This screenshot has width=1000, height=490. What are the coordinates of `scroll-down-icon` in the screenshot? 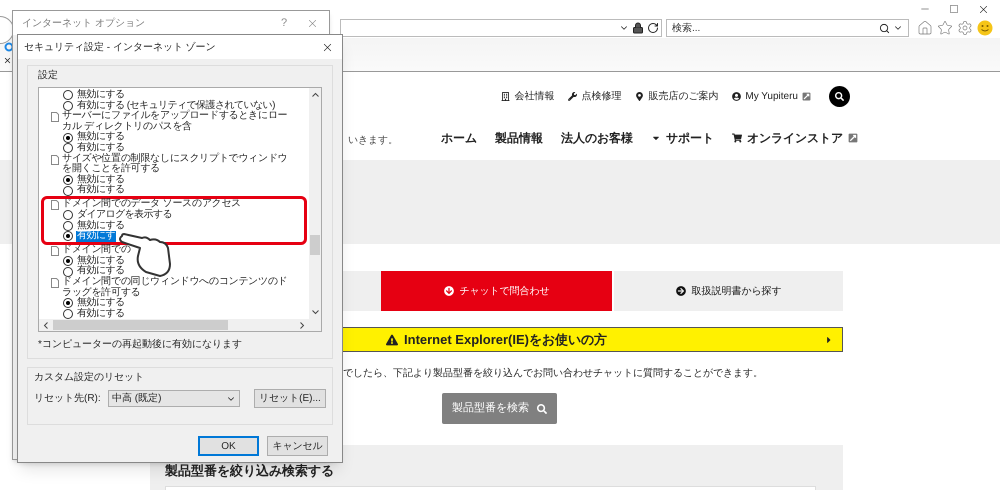 It's located at (315, 312).